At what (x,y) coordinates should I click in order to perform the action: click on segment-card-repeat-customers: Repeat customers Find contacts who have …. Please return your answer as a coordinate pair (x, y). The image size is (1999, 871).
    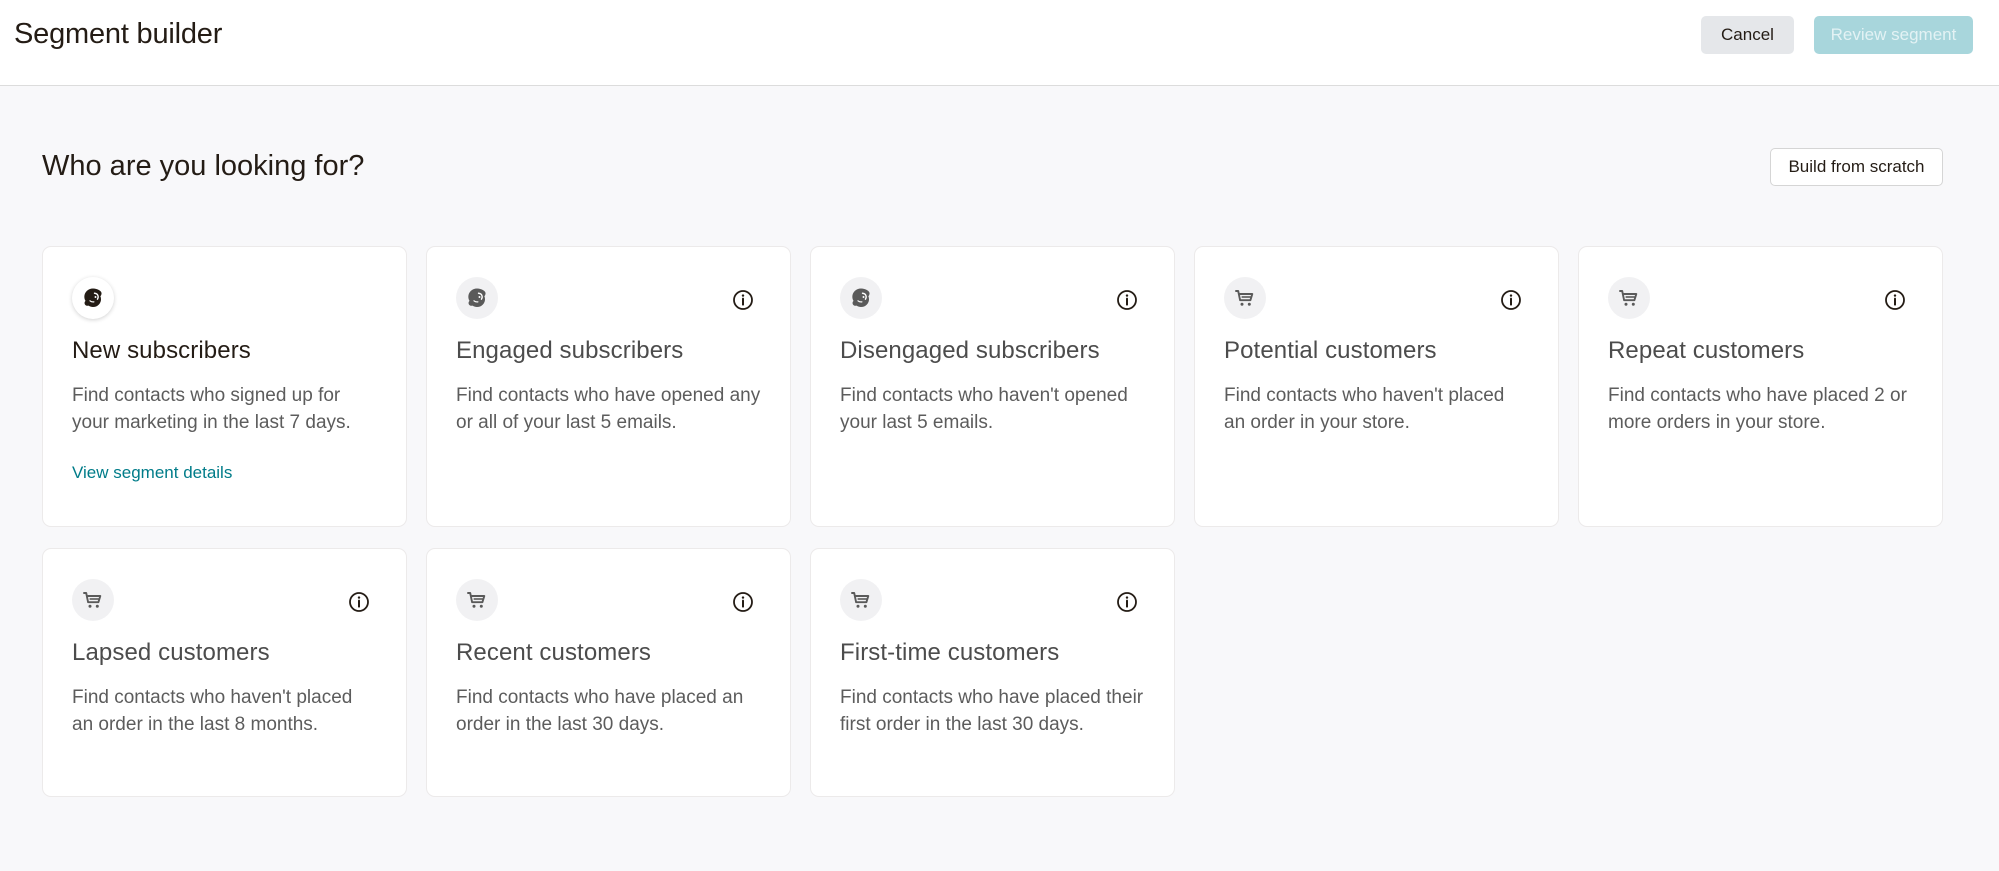
    Looking at the image, I should click on (1760, 386).